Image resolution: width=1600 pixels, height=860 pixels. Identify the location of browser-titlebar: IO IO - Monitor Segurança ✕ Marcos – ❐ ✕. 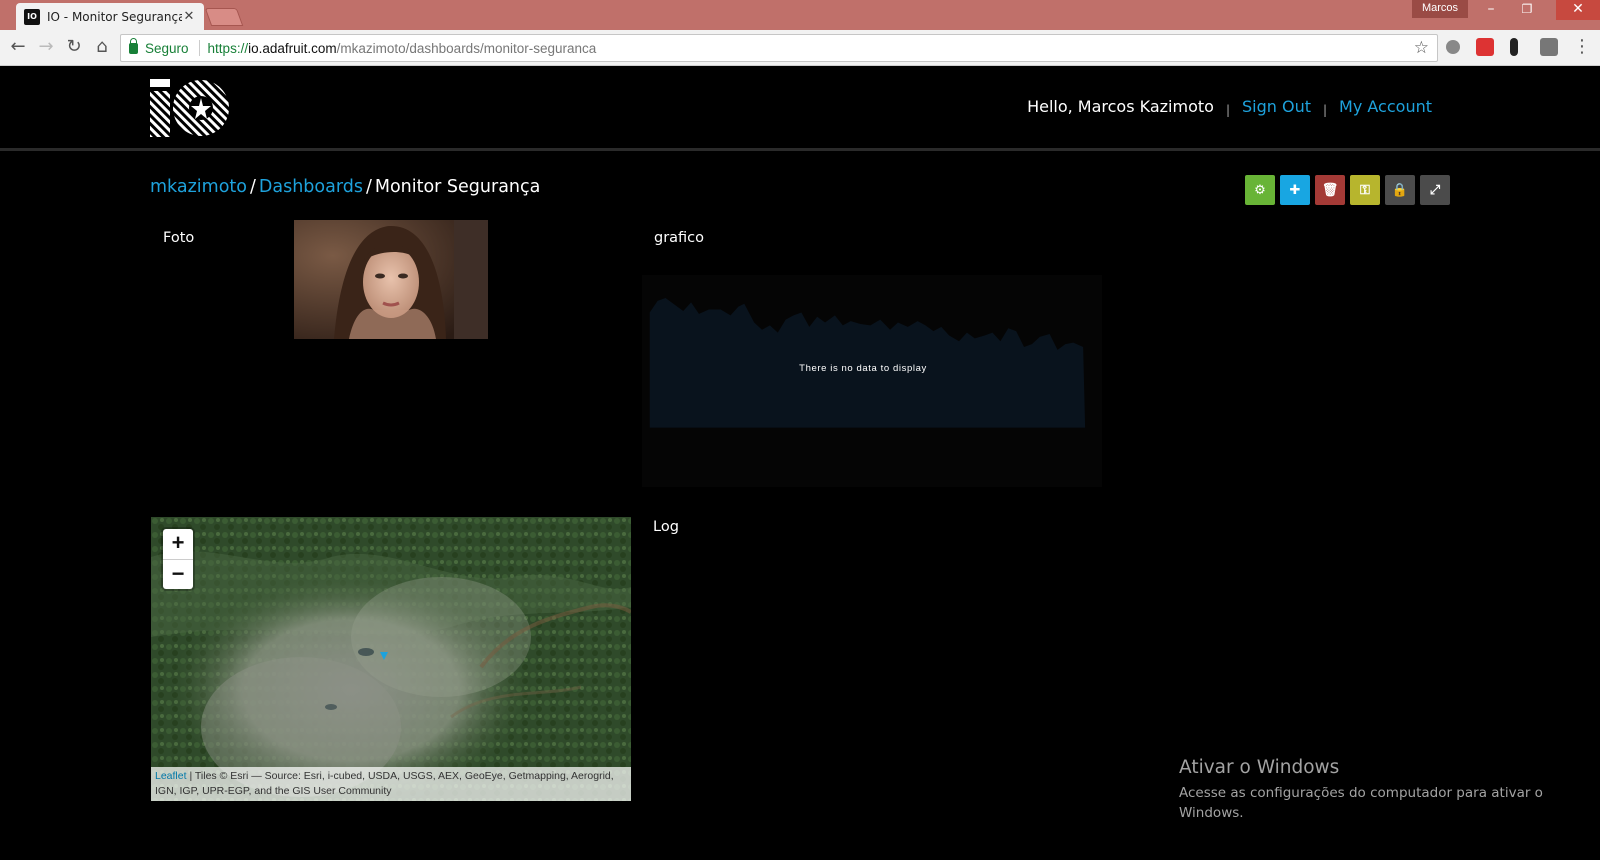
(800, 15).